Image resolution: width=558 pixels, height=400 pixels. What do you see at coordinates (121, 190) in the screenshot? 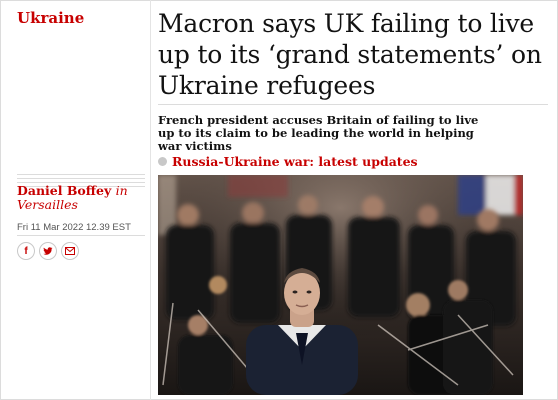
I see `byline-in: in` at bounding box center [121, 190].